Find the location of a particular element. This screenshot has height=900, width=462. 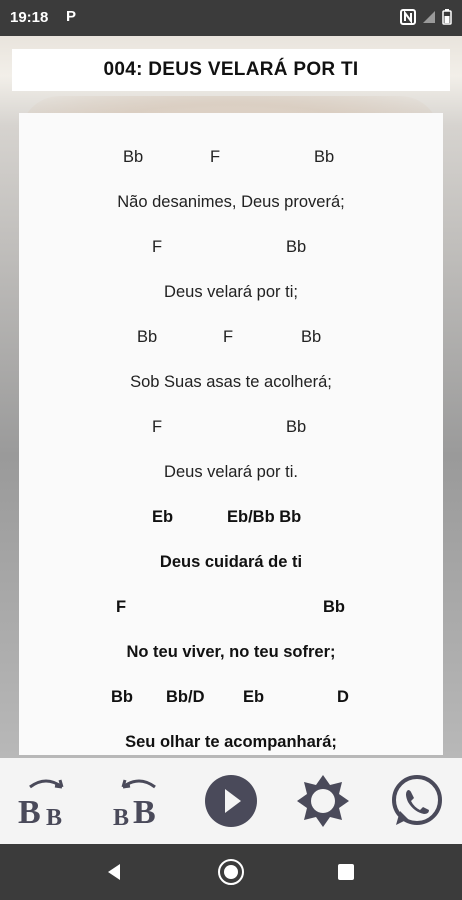

transpose-up-icon: B B is located at coordinates (134, 804).